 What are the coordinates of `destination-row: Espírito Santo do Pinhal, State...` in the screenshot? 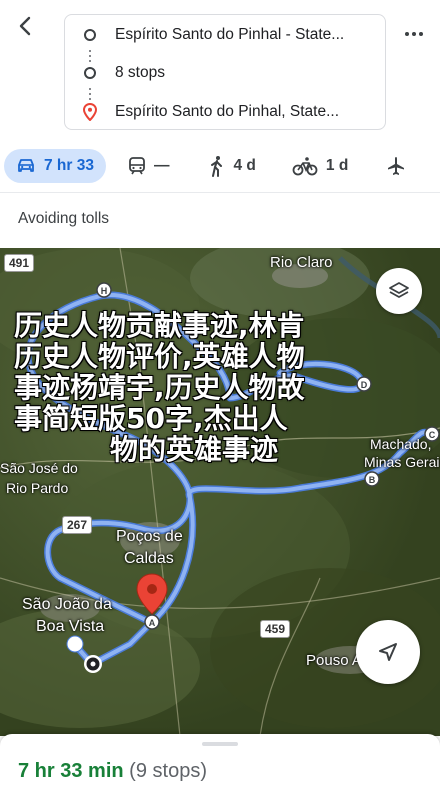 It's located at (225, 112).